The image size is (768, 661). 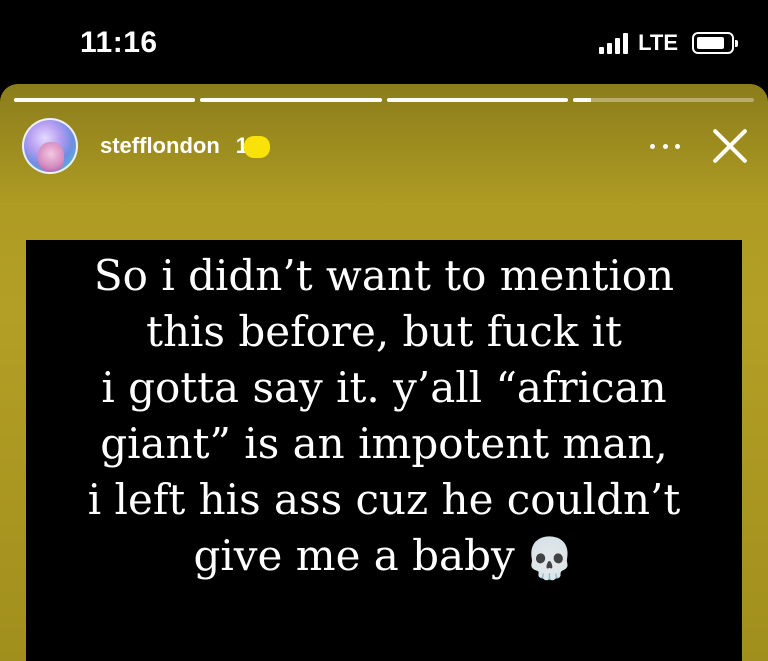 I want to click on story-text-line: So i didn’t want to mention, so click(x=384, y=275).